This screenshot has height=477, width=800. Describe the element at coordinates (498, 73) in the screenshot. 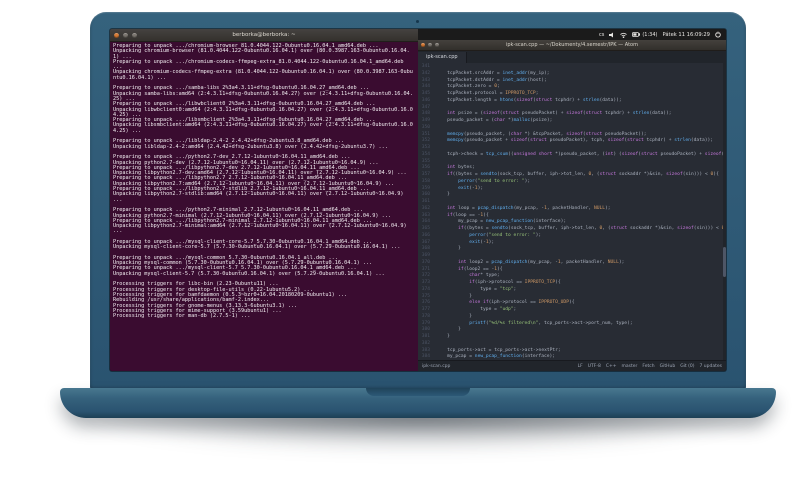

I see `code-line: tcpPacket.srcAddr = inet_addr(my_ip);` at that location.